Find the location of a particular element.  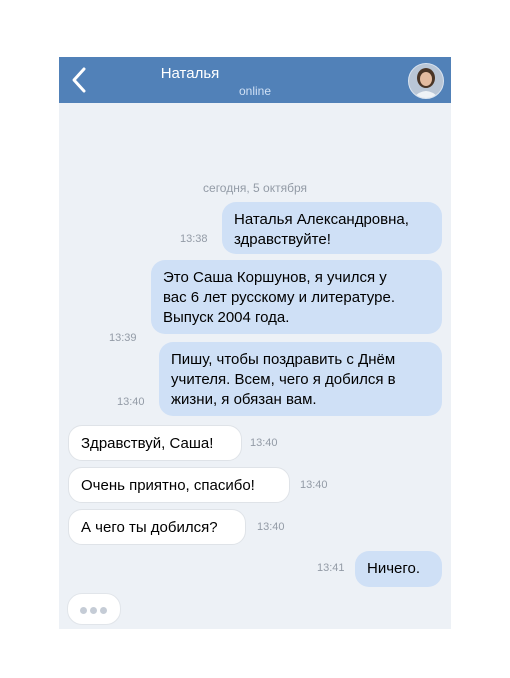

message-time: 13:38 is located at coordinates (194, 239).